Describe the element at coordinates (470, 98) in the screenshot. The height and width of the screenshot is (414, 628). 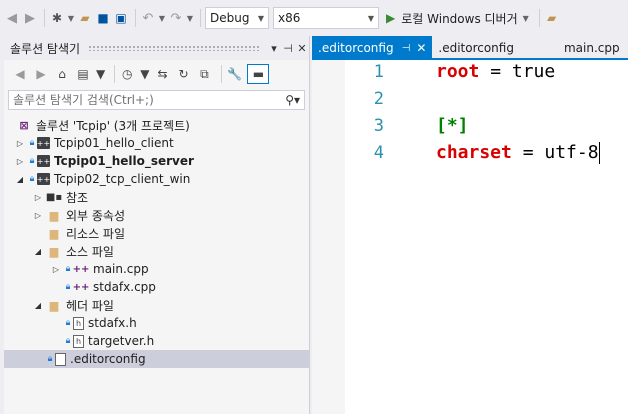
I see `code-line: 2` at that location.